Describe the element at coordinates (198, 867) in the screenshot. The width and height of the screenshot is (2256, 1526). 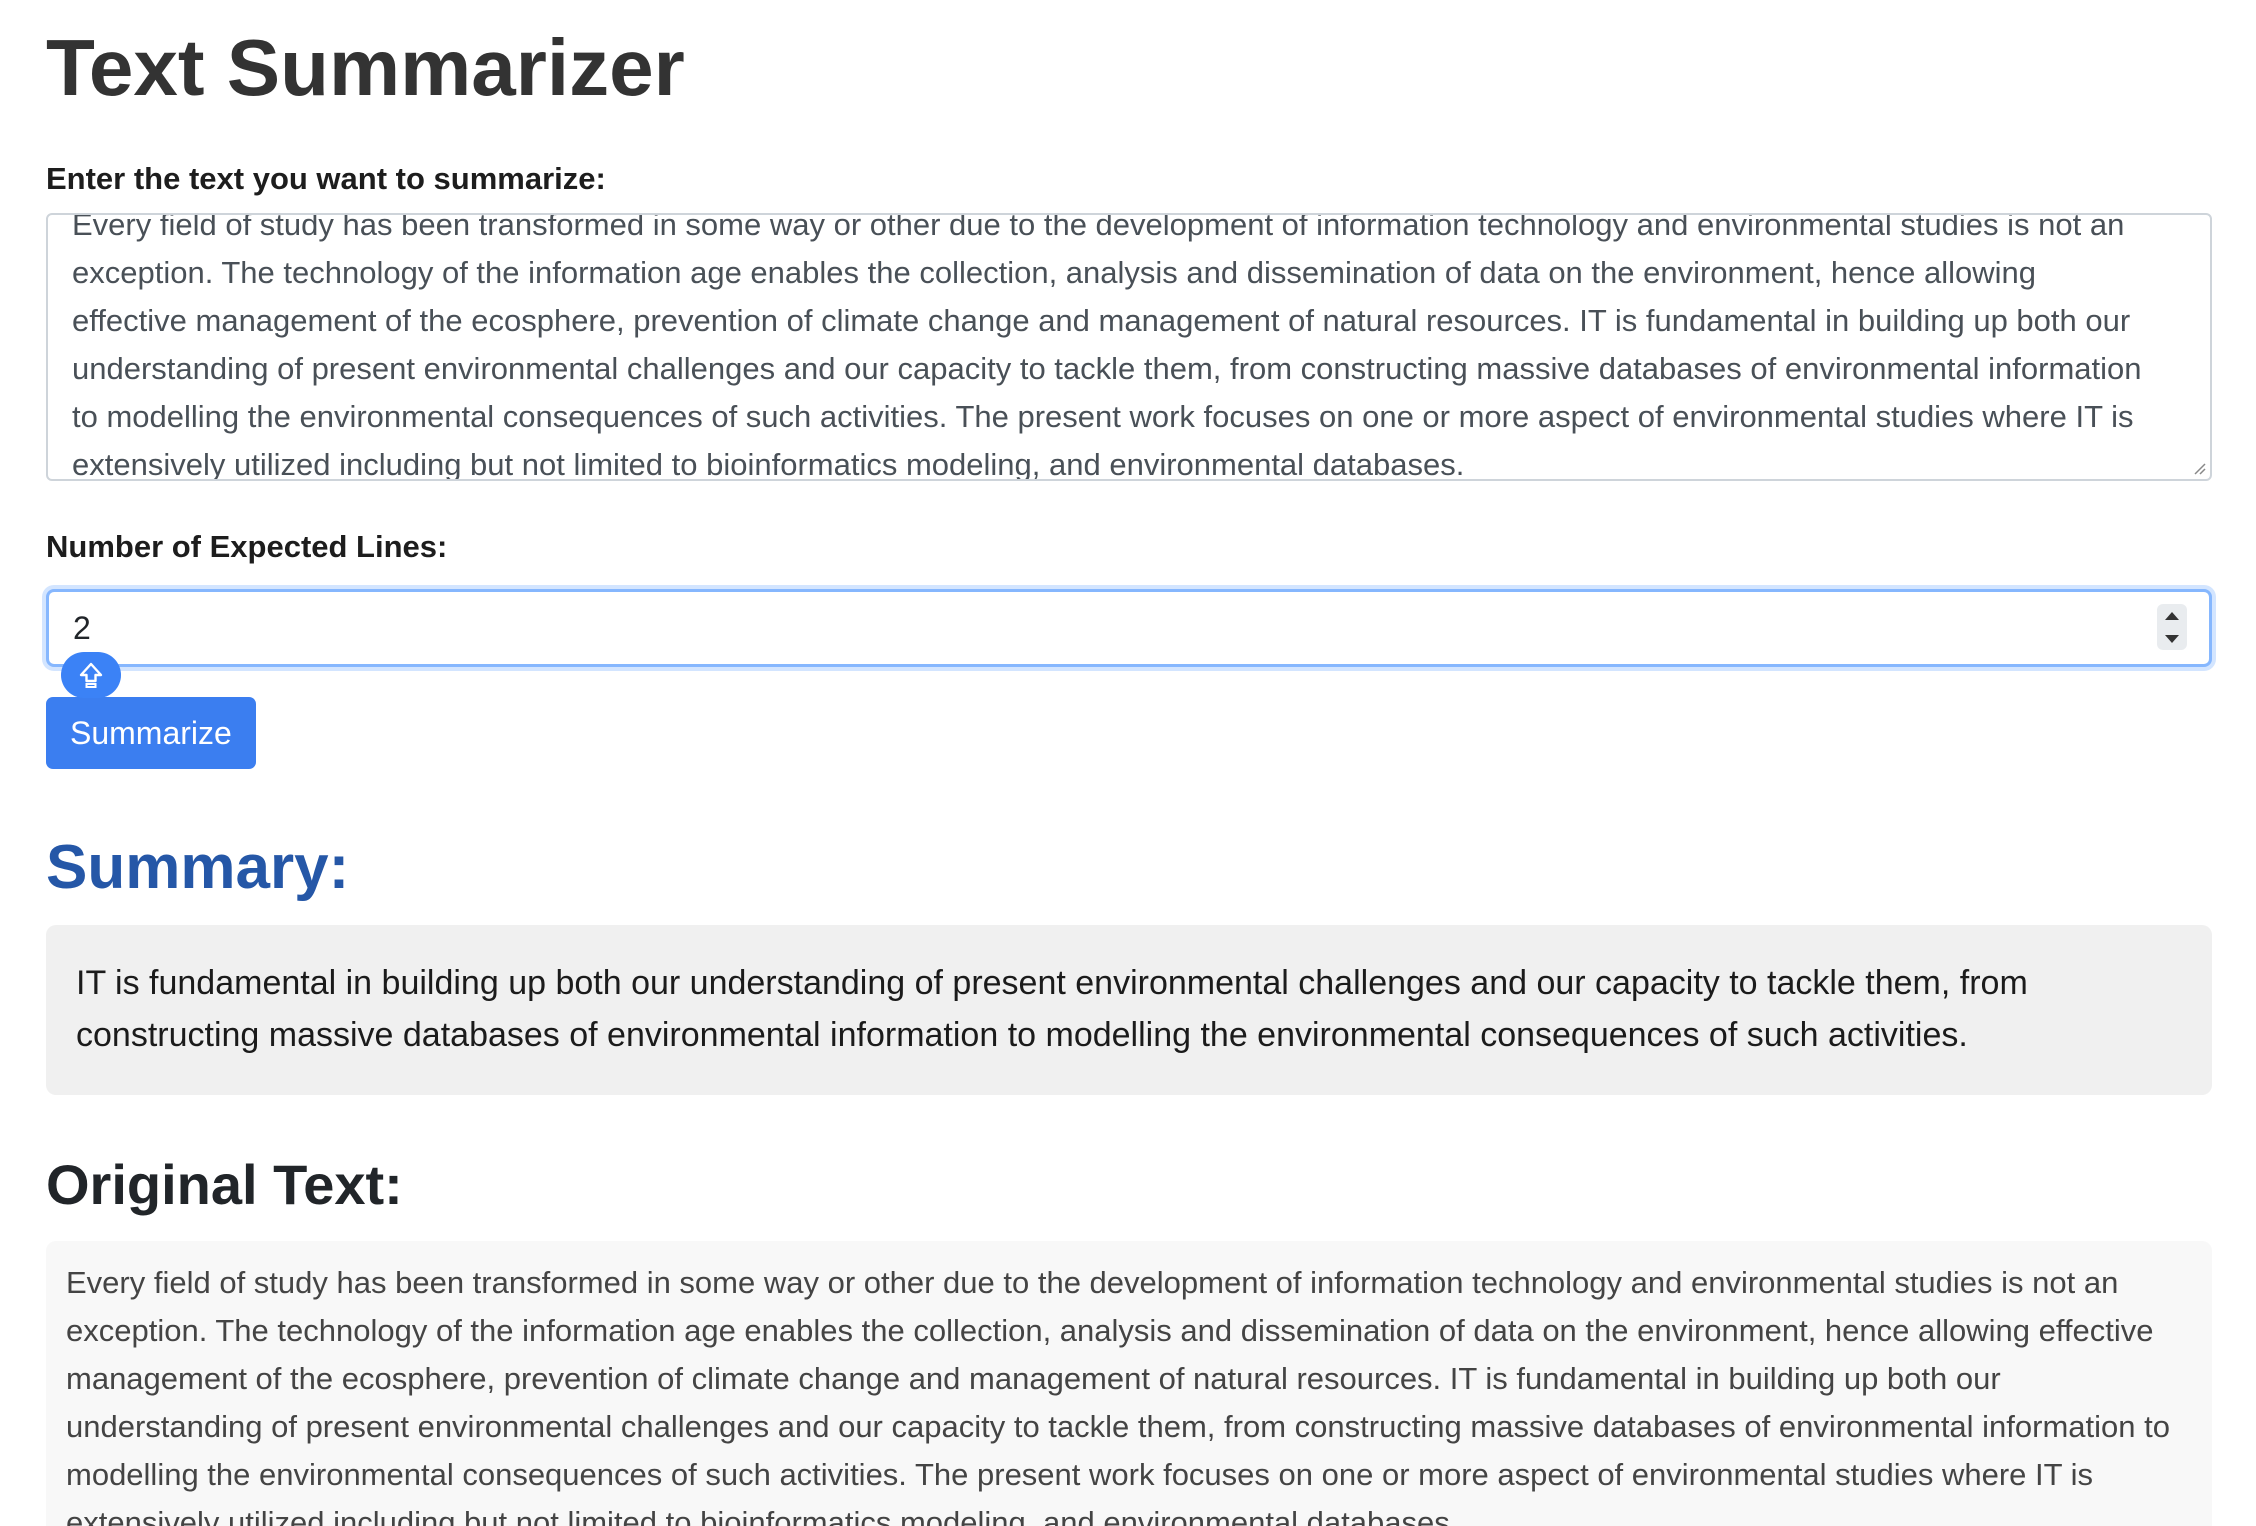
I see `summary-heading: Summary:` at that location.